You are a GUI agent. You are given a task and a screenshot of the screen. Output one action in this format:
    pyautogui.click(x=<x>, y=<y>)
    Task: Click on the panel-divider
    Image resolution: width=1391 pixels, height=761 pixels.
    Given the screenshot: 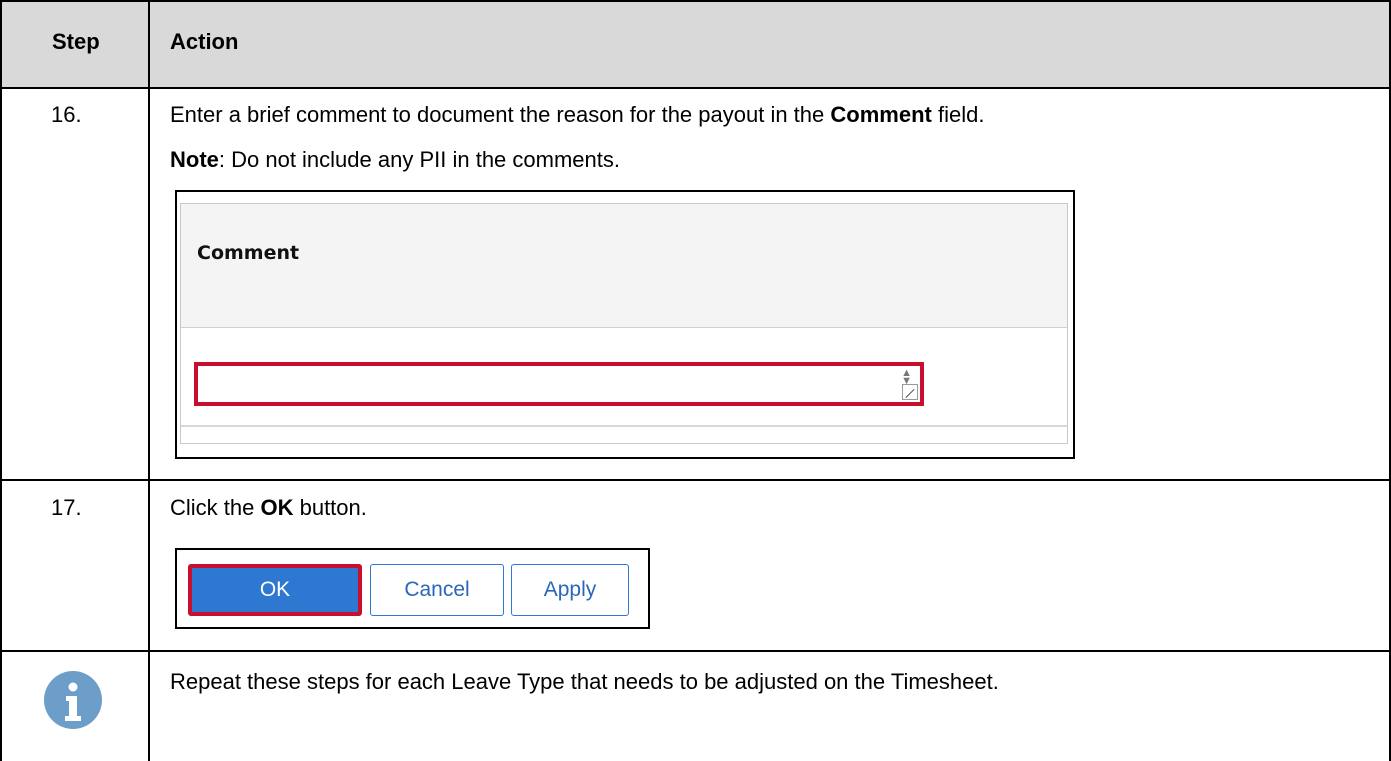 What is the action you would take?
    pyautogui.click(x=624, y=426)
    